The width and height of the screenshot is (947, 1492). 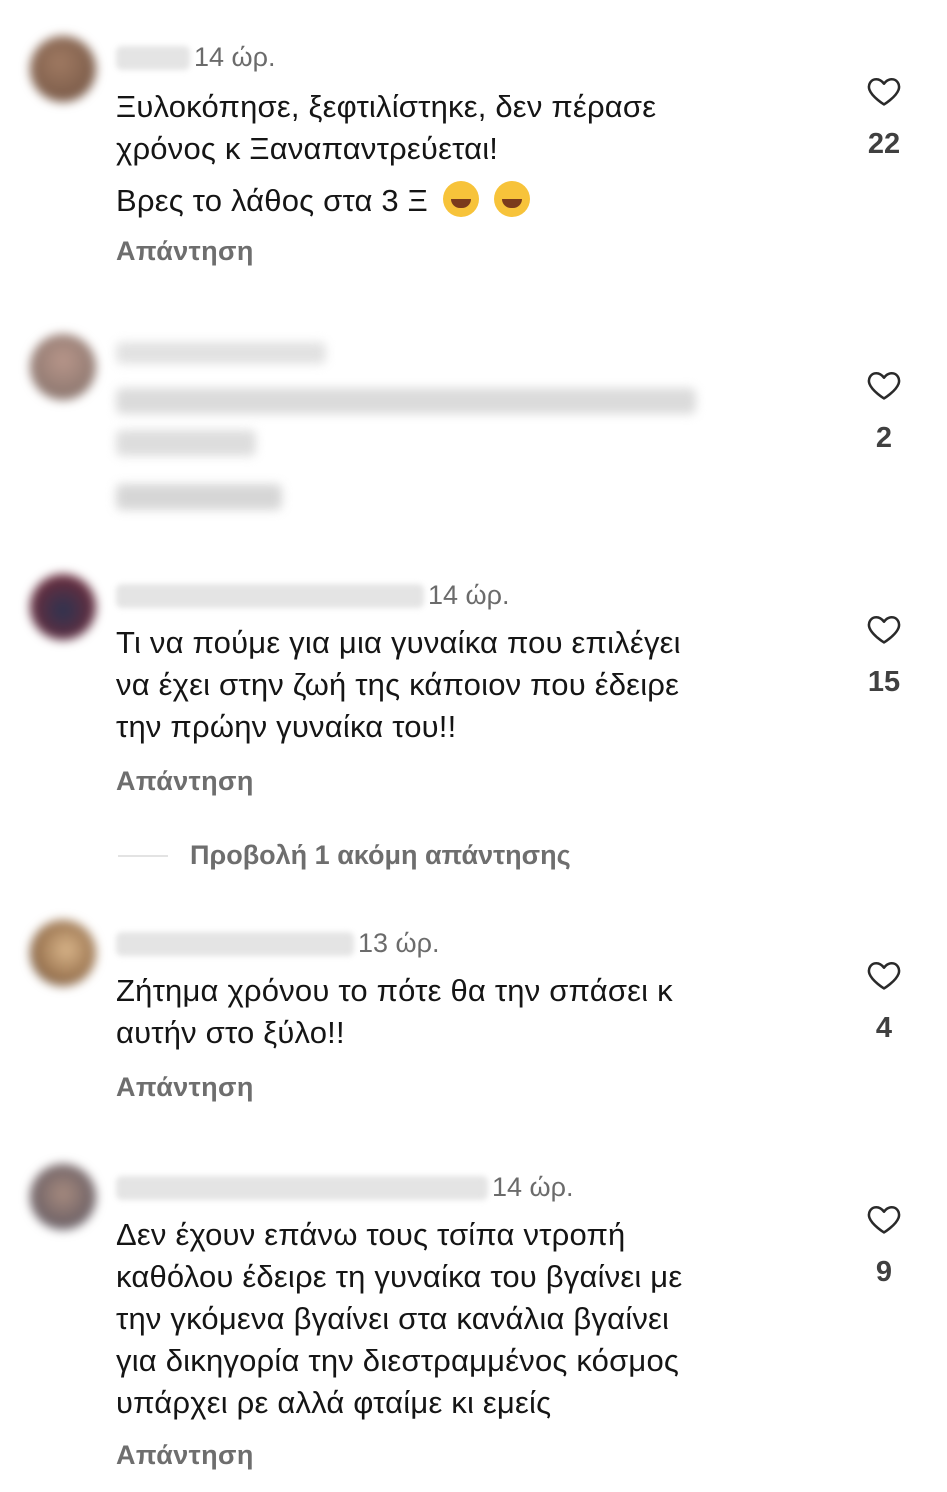 What do you see at coordinates (307, 148) in the screenshot?
I see `comment-line: χρόνος κ Ξαναπαντρεύεται!` at bounding box center [307, 148].